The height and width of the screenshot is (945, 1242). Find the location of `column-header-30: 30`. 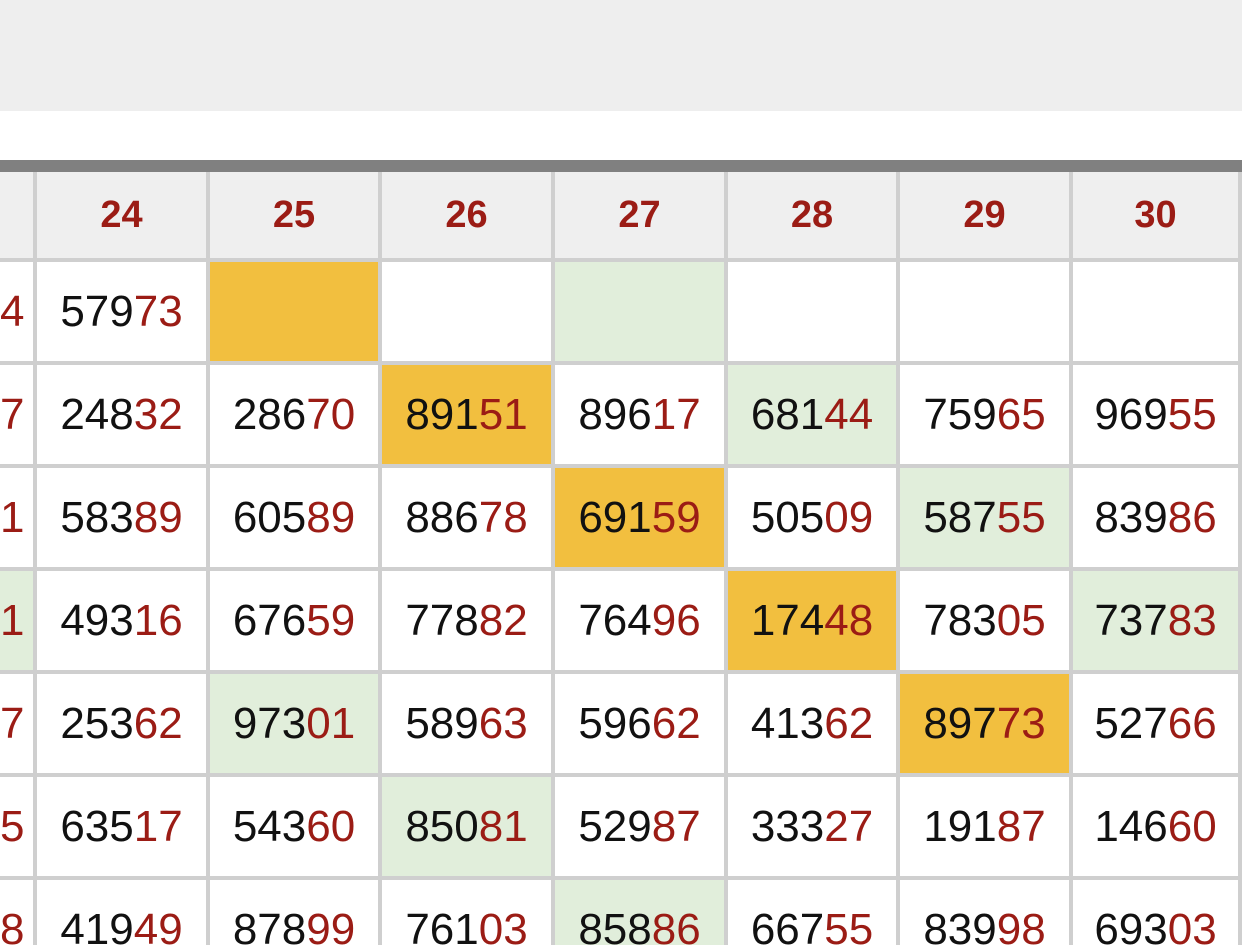

column-header-30: 30 is located at coordinates (1157, 217).